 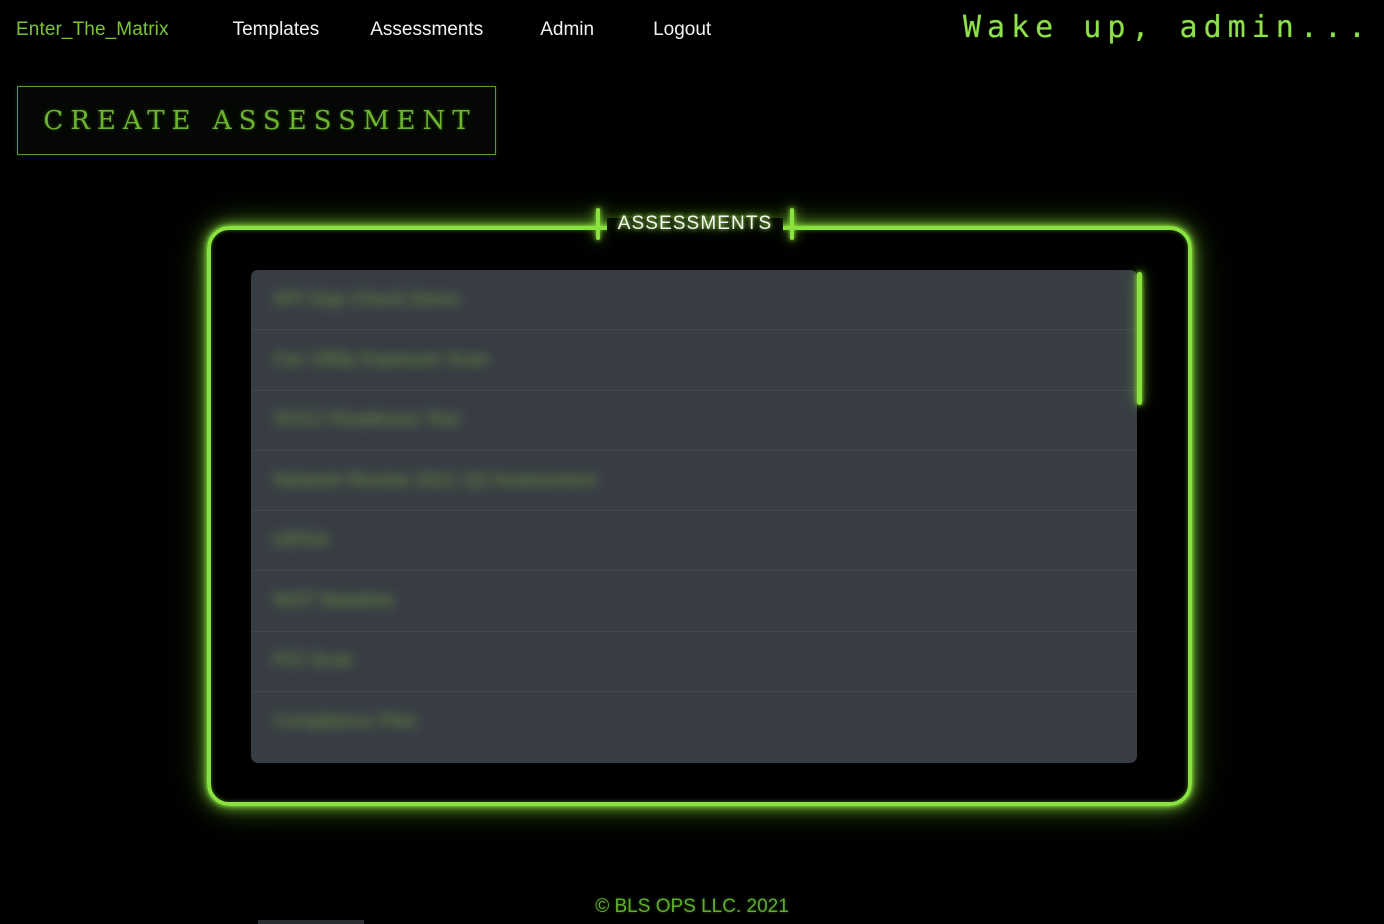 I want to click on create-assessment-label: CREATE ASSESSMENT, so click(x=260, y=120).